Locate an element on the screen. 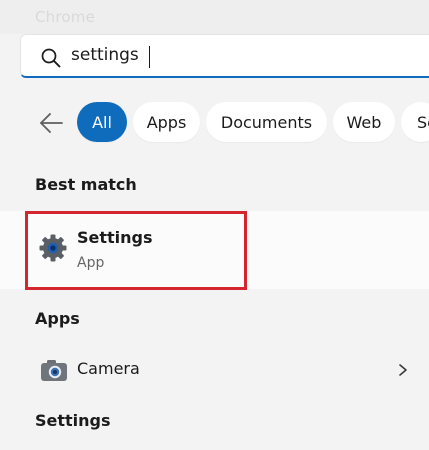 This screenshot has height=450, width=429. text-caret is located at coordinates (149, 57).